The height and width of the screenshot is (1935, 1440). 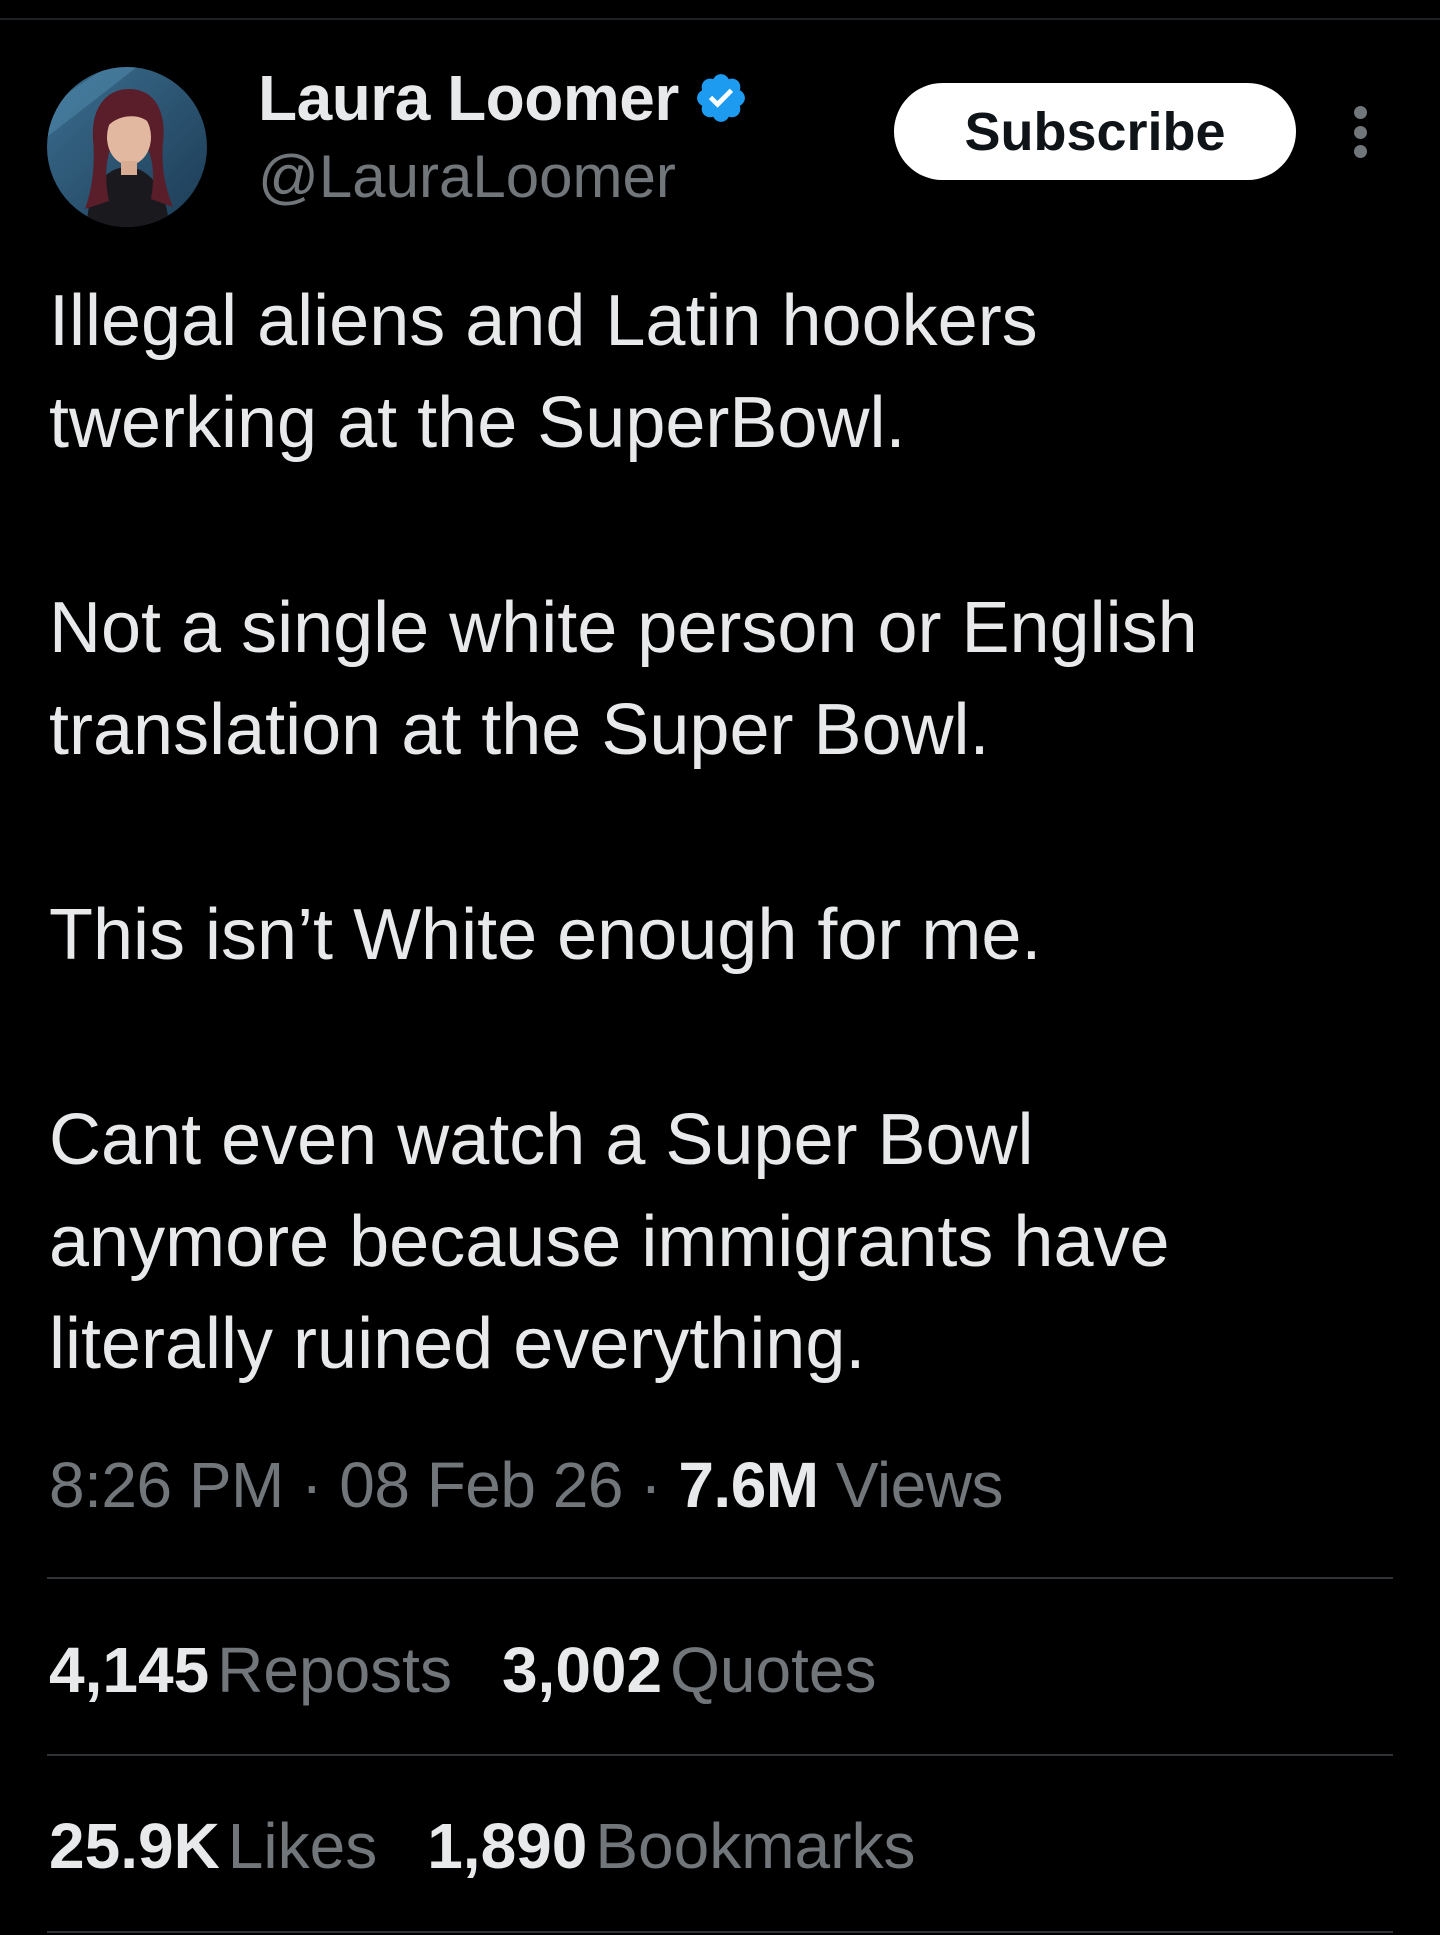 What do you see at coordinates (481, 1485) in the screenshot?
I see `tweet-date: 08 Feb 26` at bounding box center [481, 1485].